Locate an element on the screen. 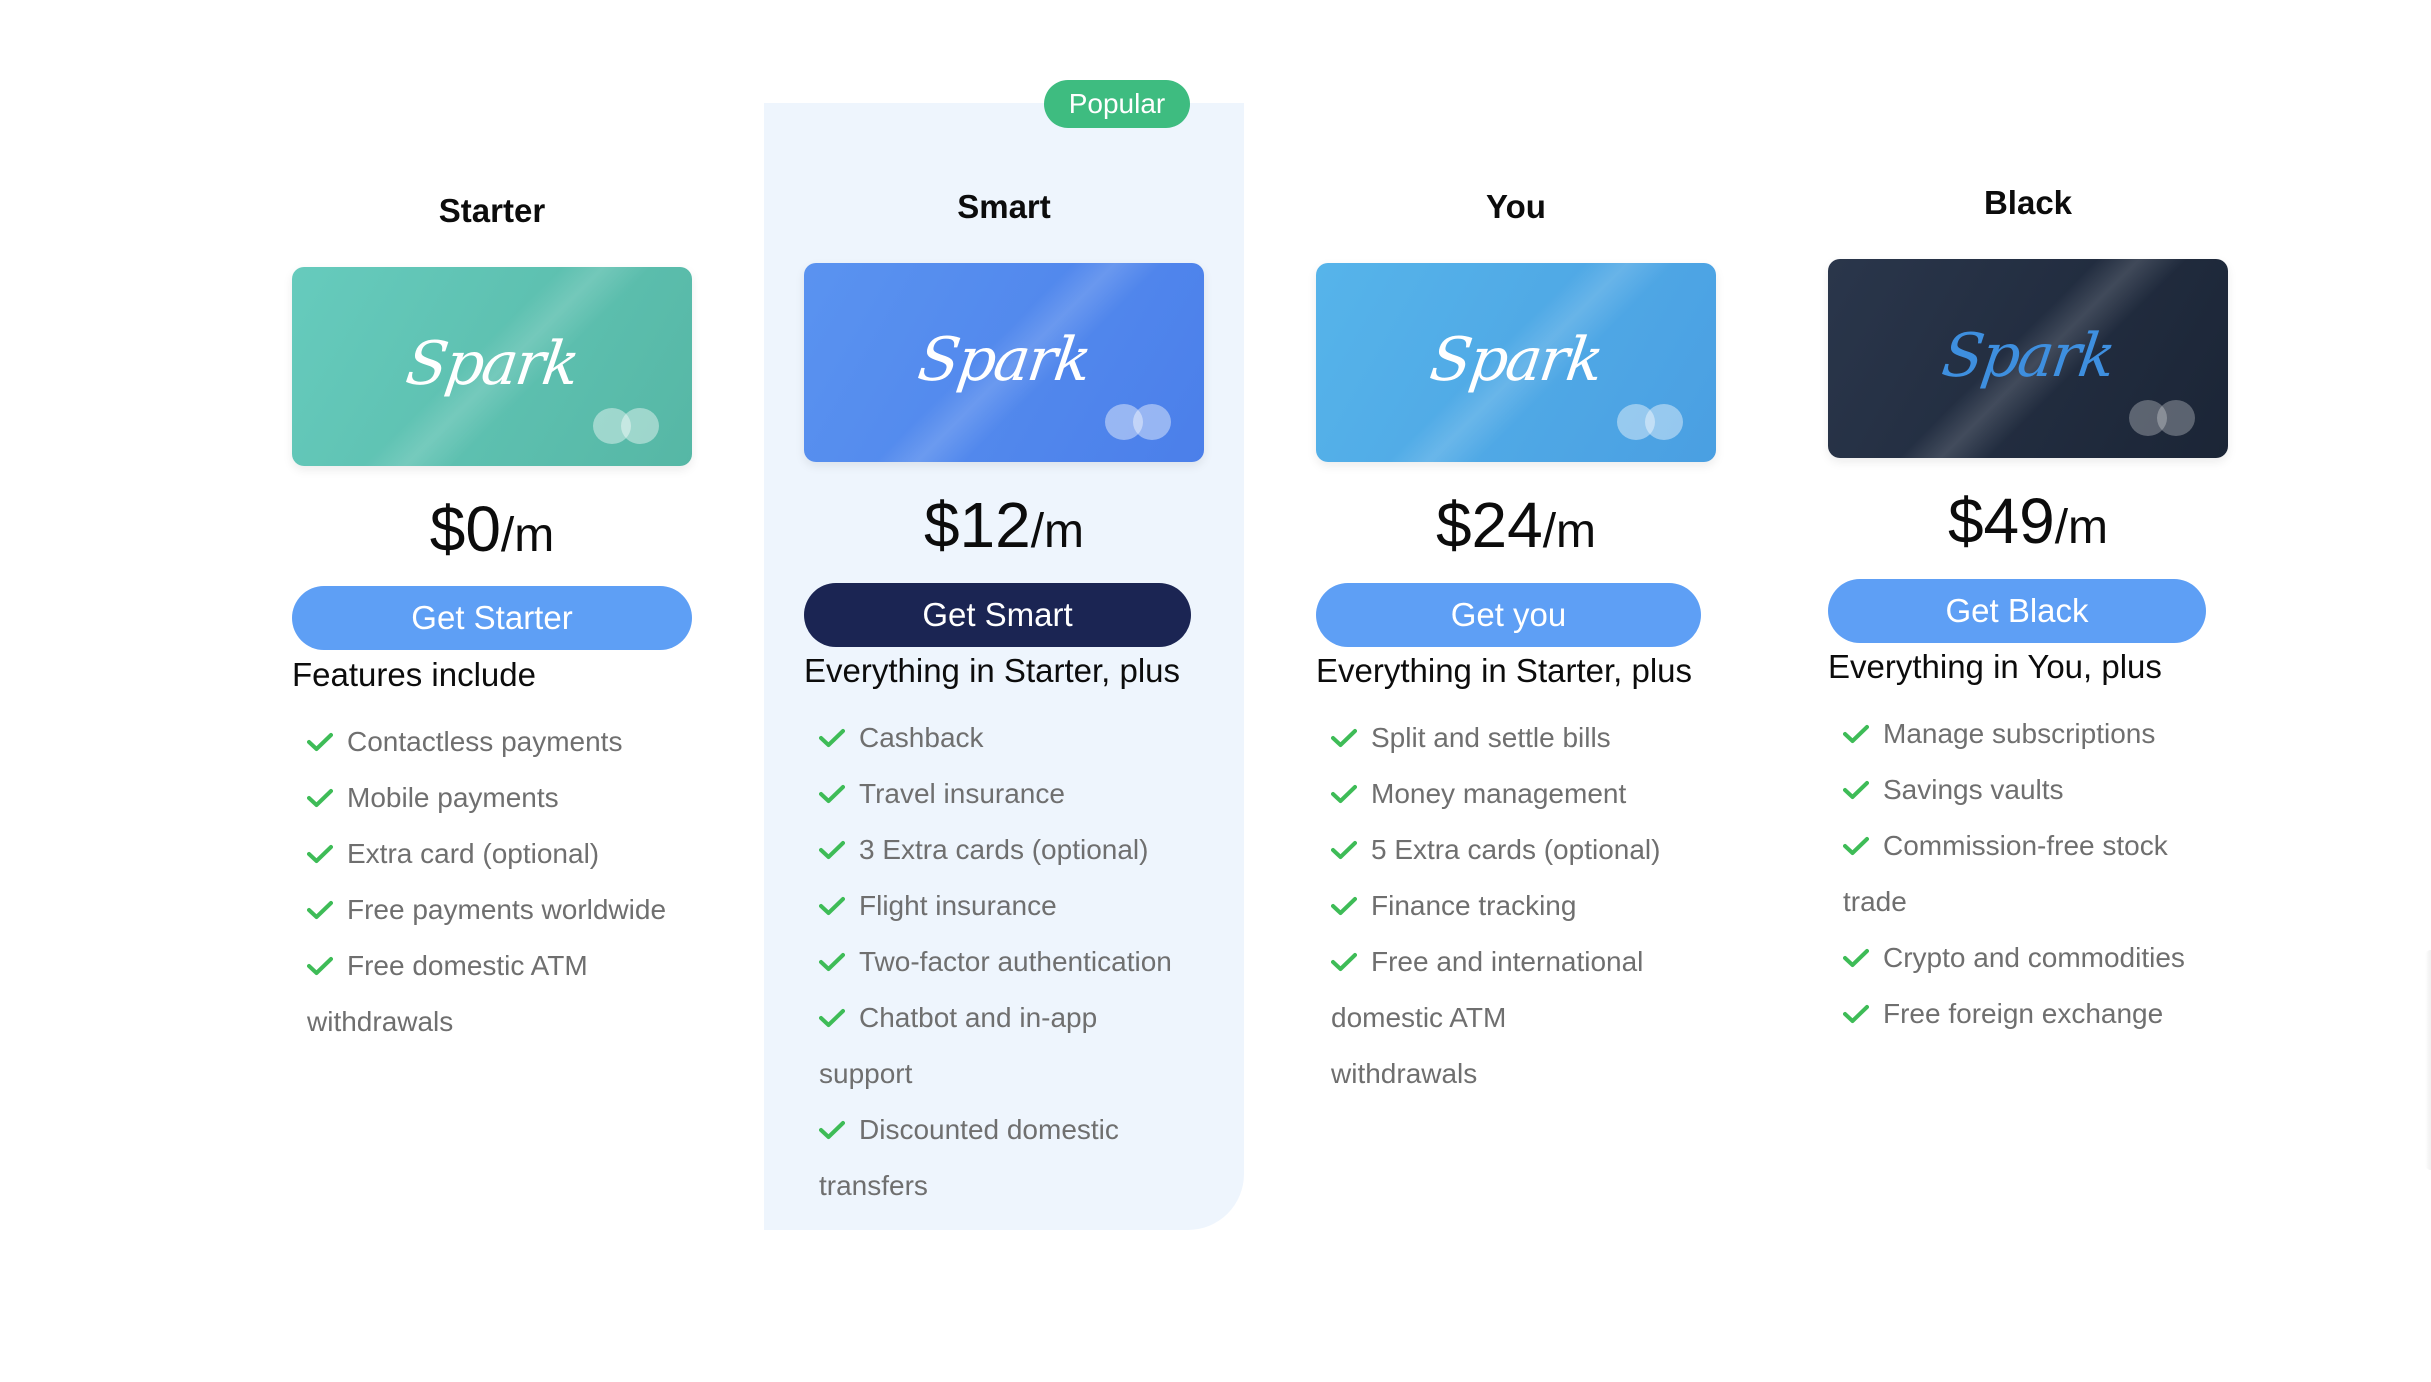  list-item: Commission-free stock is located at coordinates (2038, 846).